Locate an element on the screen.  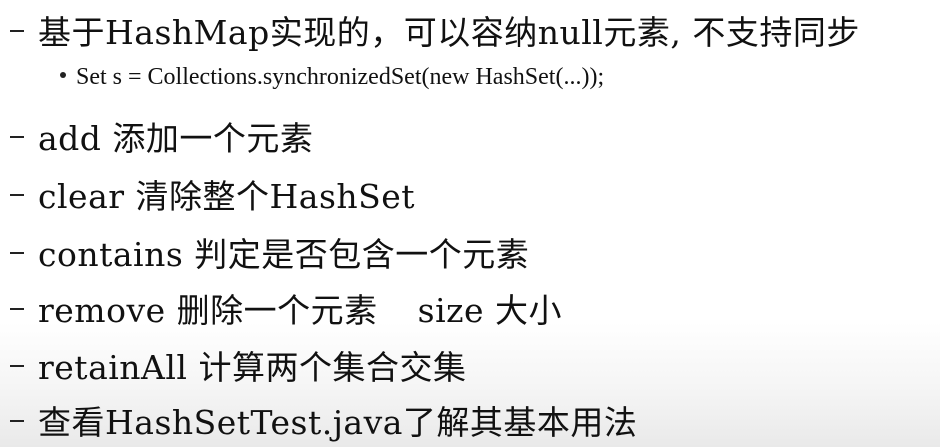
list-item-extra-text: size 大小 is located at coordinates (490, 310).